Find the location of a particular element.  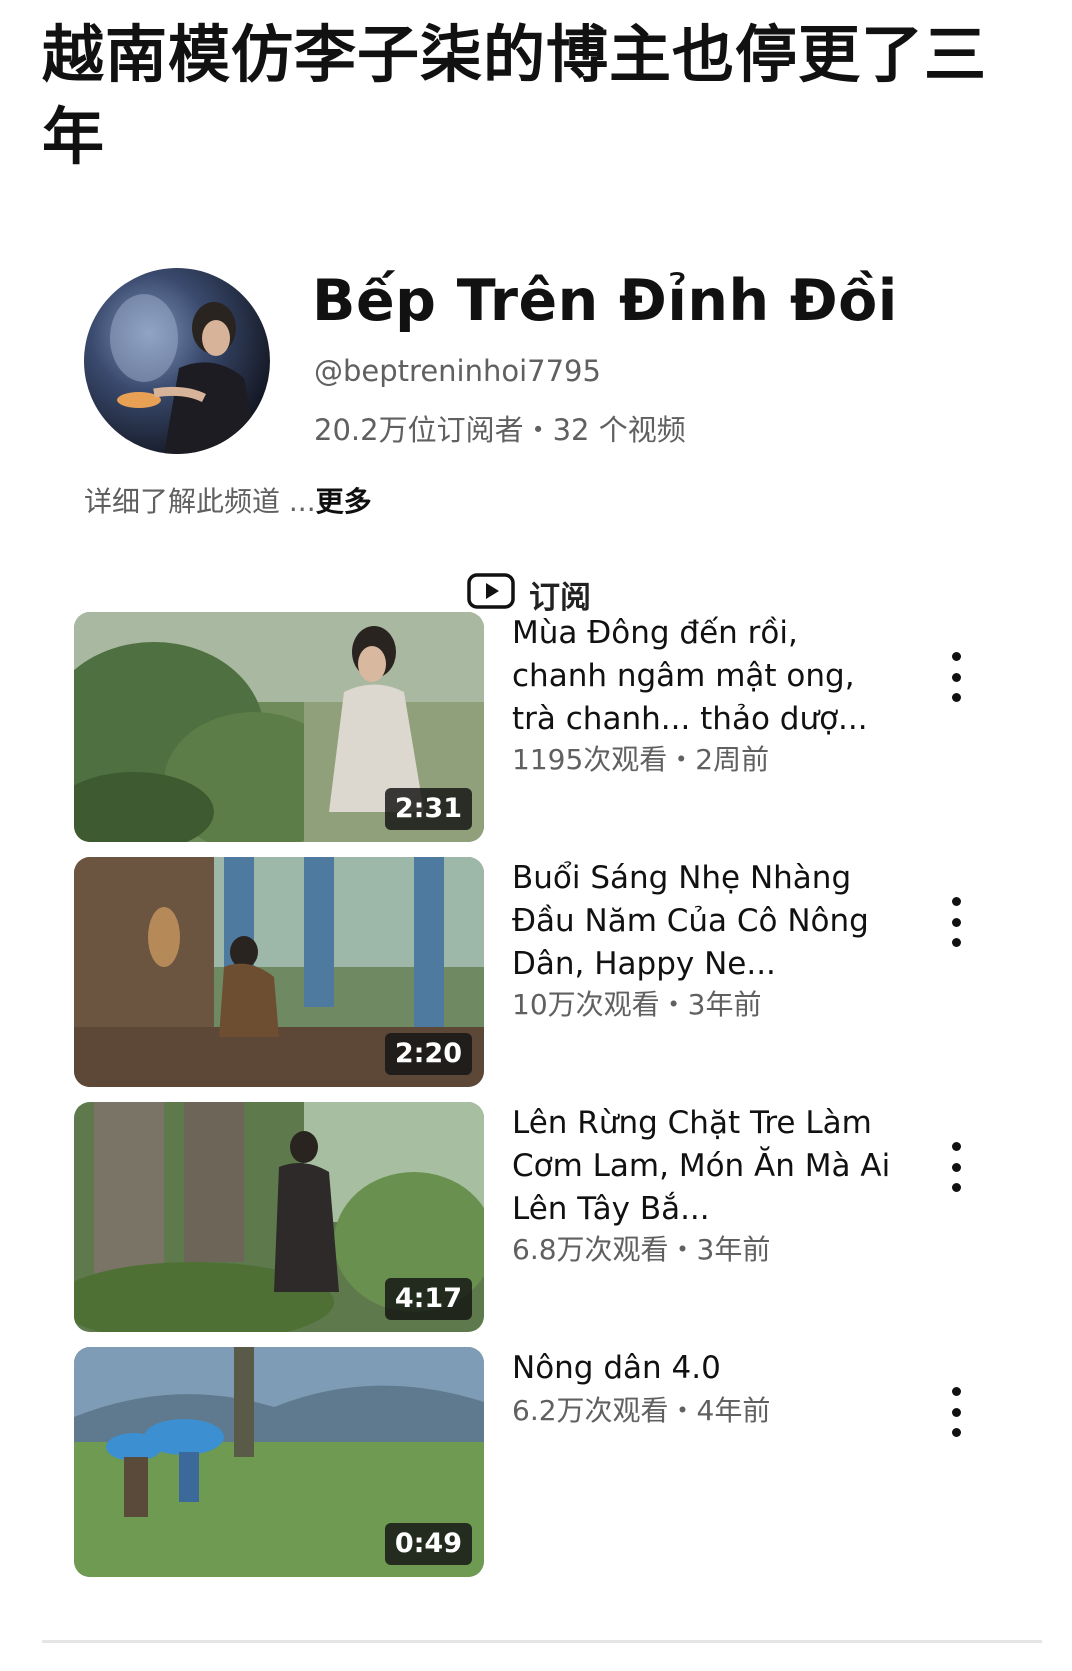

video-title: Nông dân 4.0 is located at coordinates (702, 1368).